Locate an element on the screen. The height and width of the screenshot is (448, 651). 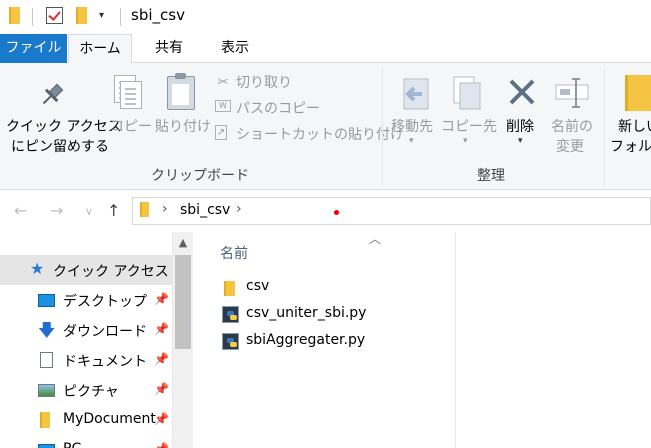
delete-icon is located at coordinates (522, 92).